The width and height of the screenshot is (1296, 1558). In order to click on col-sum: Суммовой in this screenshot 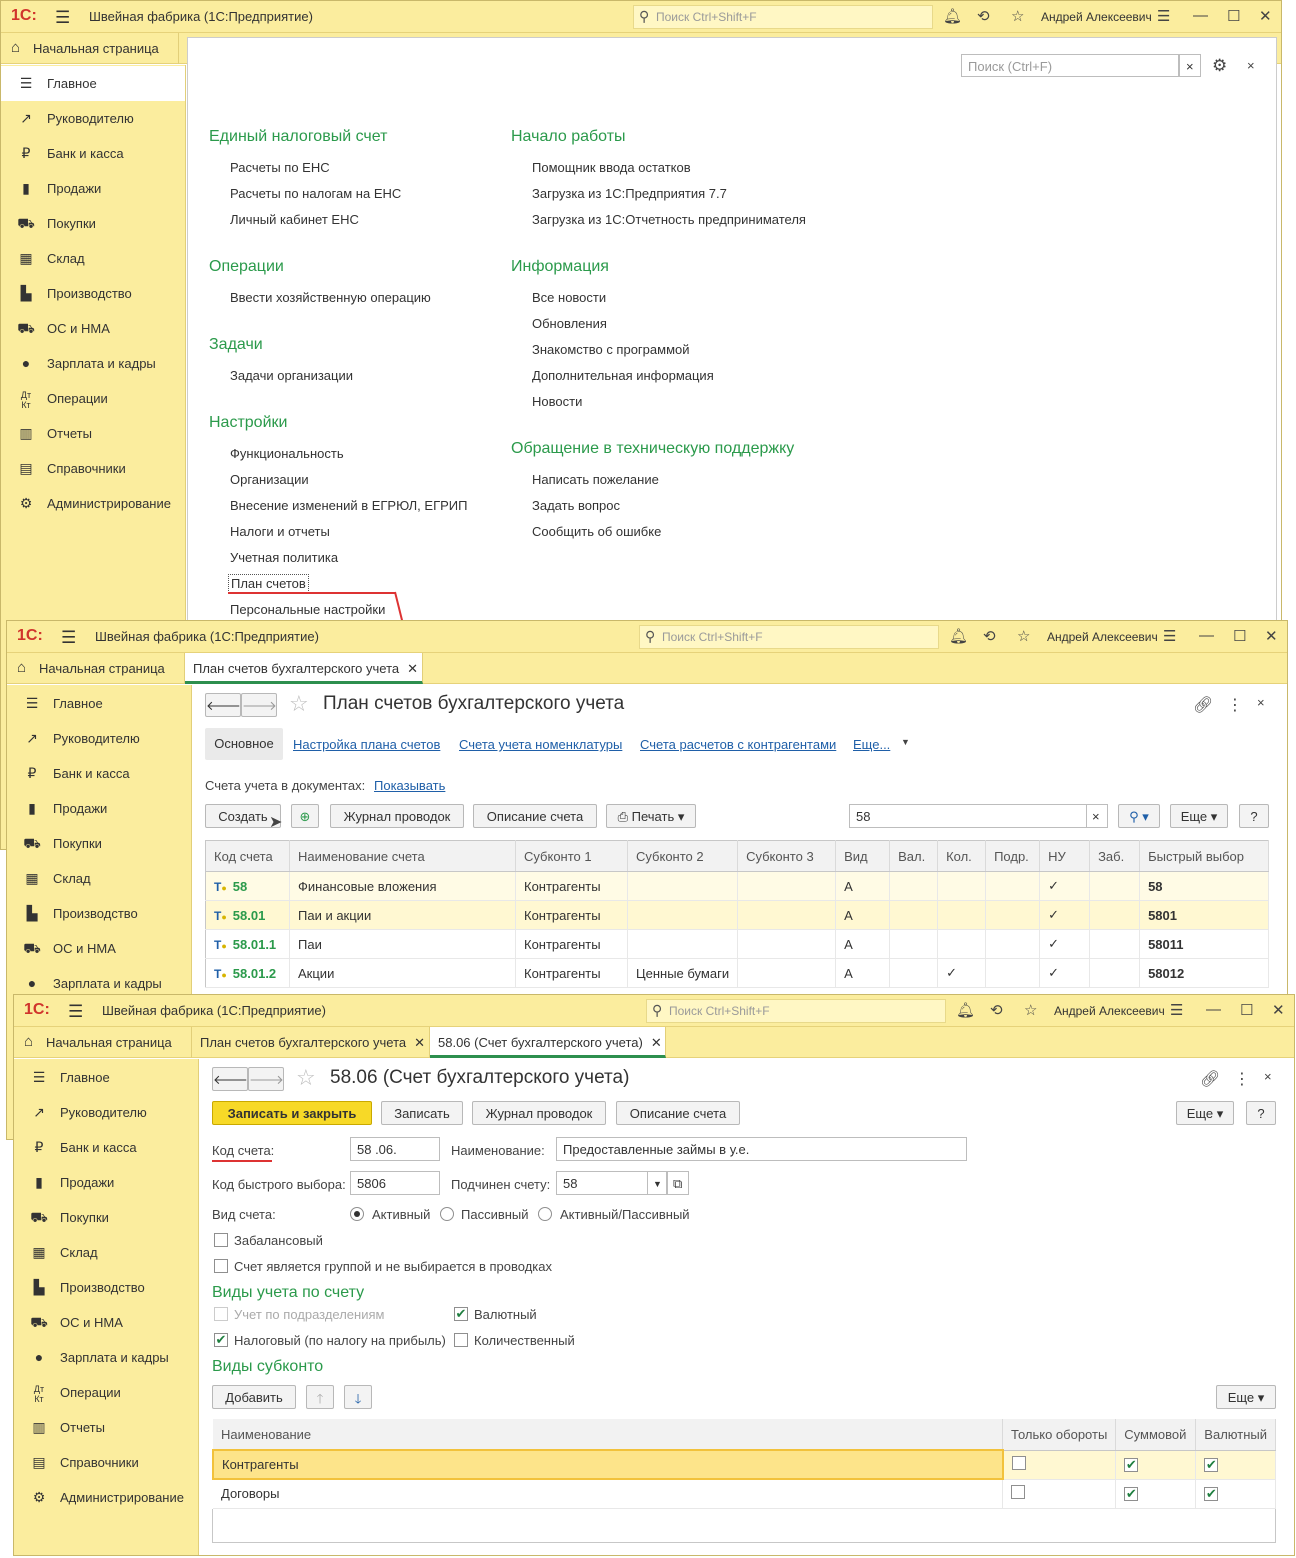, I will do `click(1156, 1435)`.